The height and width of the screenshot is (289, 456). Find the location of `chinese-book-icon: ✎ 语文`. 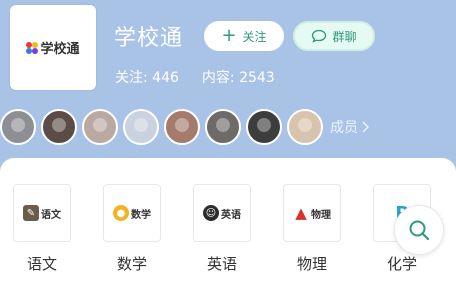

chinese-book-icon: ✎ 语文 is located at coordinates (42, 213).